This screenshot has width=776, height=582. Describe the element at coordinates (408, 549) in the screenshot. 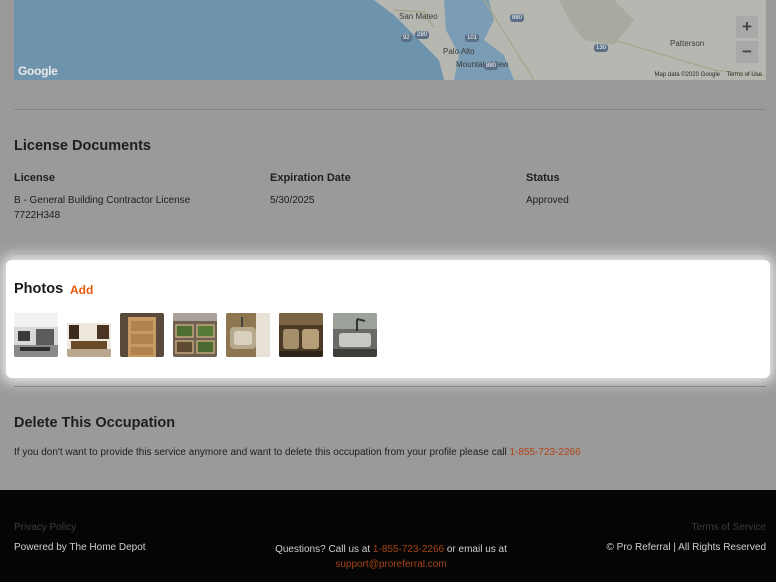

I see `footer-phone-link: 1-855-723-2266` at that location.